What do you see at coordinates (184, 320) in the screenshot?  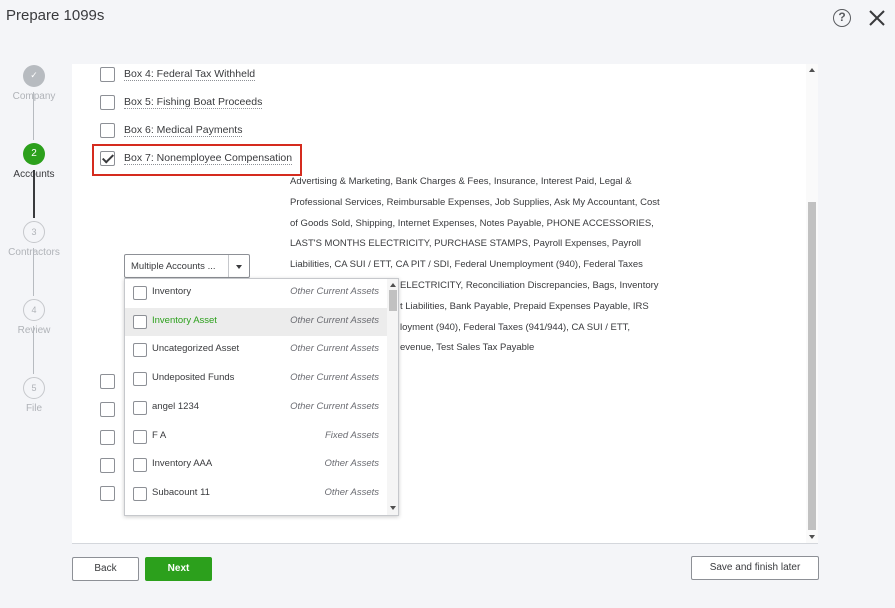 I see `dropdown-item-name: Inventory Asset` at bounding box center [184, 320].